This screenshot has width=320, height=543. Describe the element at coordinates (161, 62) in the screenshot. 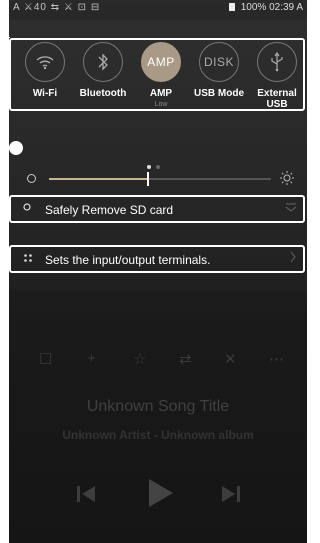

I see `amp-icon: AMP` at that location.